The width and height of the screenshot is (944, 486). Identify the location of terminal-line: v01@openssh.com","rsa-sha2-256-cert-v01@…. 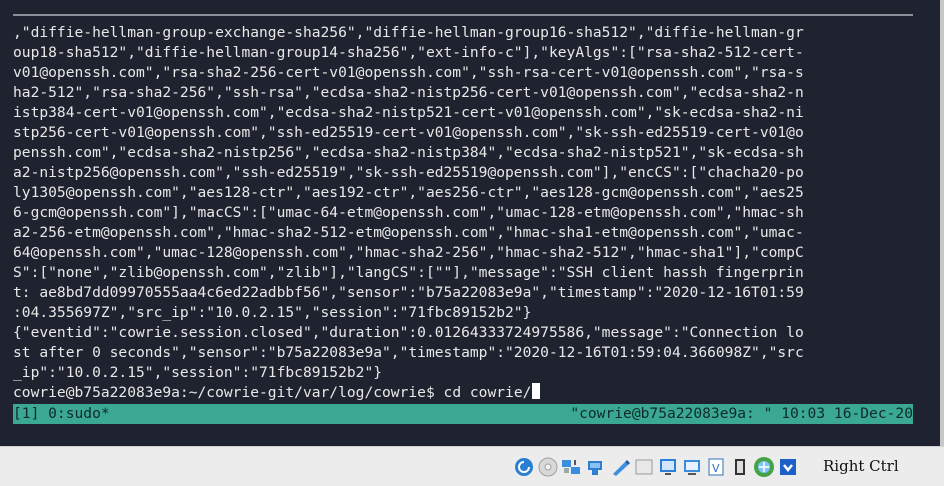
(408, 72).